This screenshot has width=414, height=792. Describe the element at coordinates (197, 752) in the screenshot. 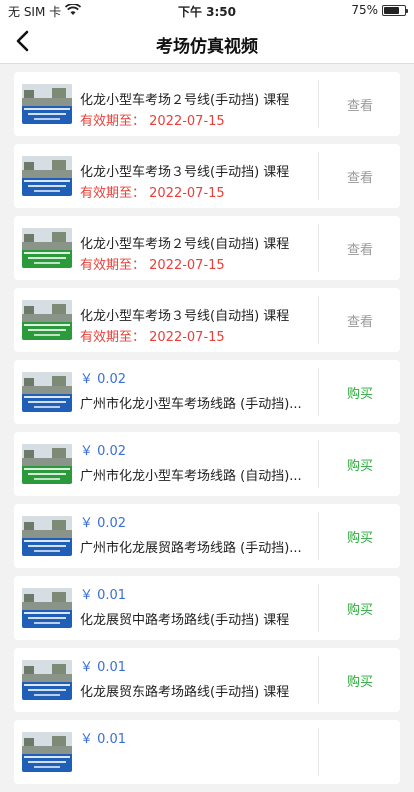

I see `course-info: ￥ 0.01` at that location.